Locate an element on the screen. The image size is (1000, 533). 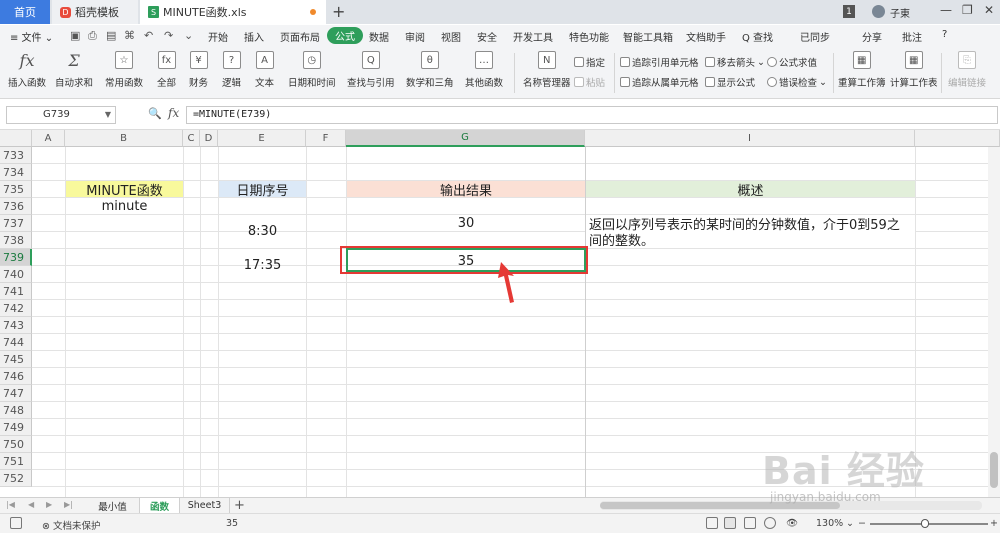
vertical-scrollbar is located at coordinates (994, 322).